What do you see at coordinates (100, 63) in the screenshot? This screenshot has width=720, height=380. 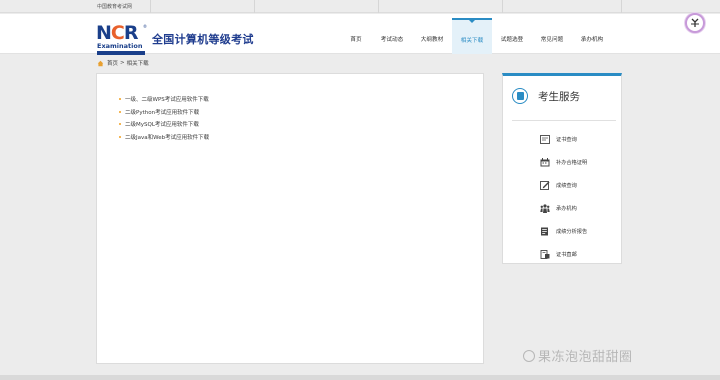 I see `home-icon` at bounding box center [100, 63].